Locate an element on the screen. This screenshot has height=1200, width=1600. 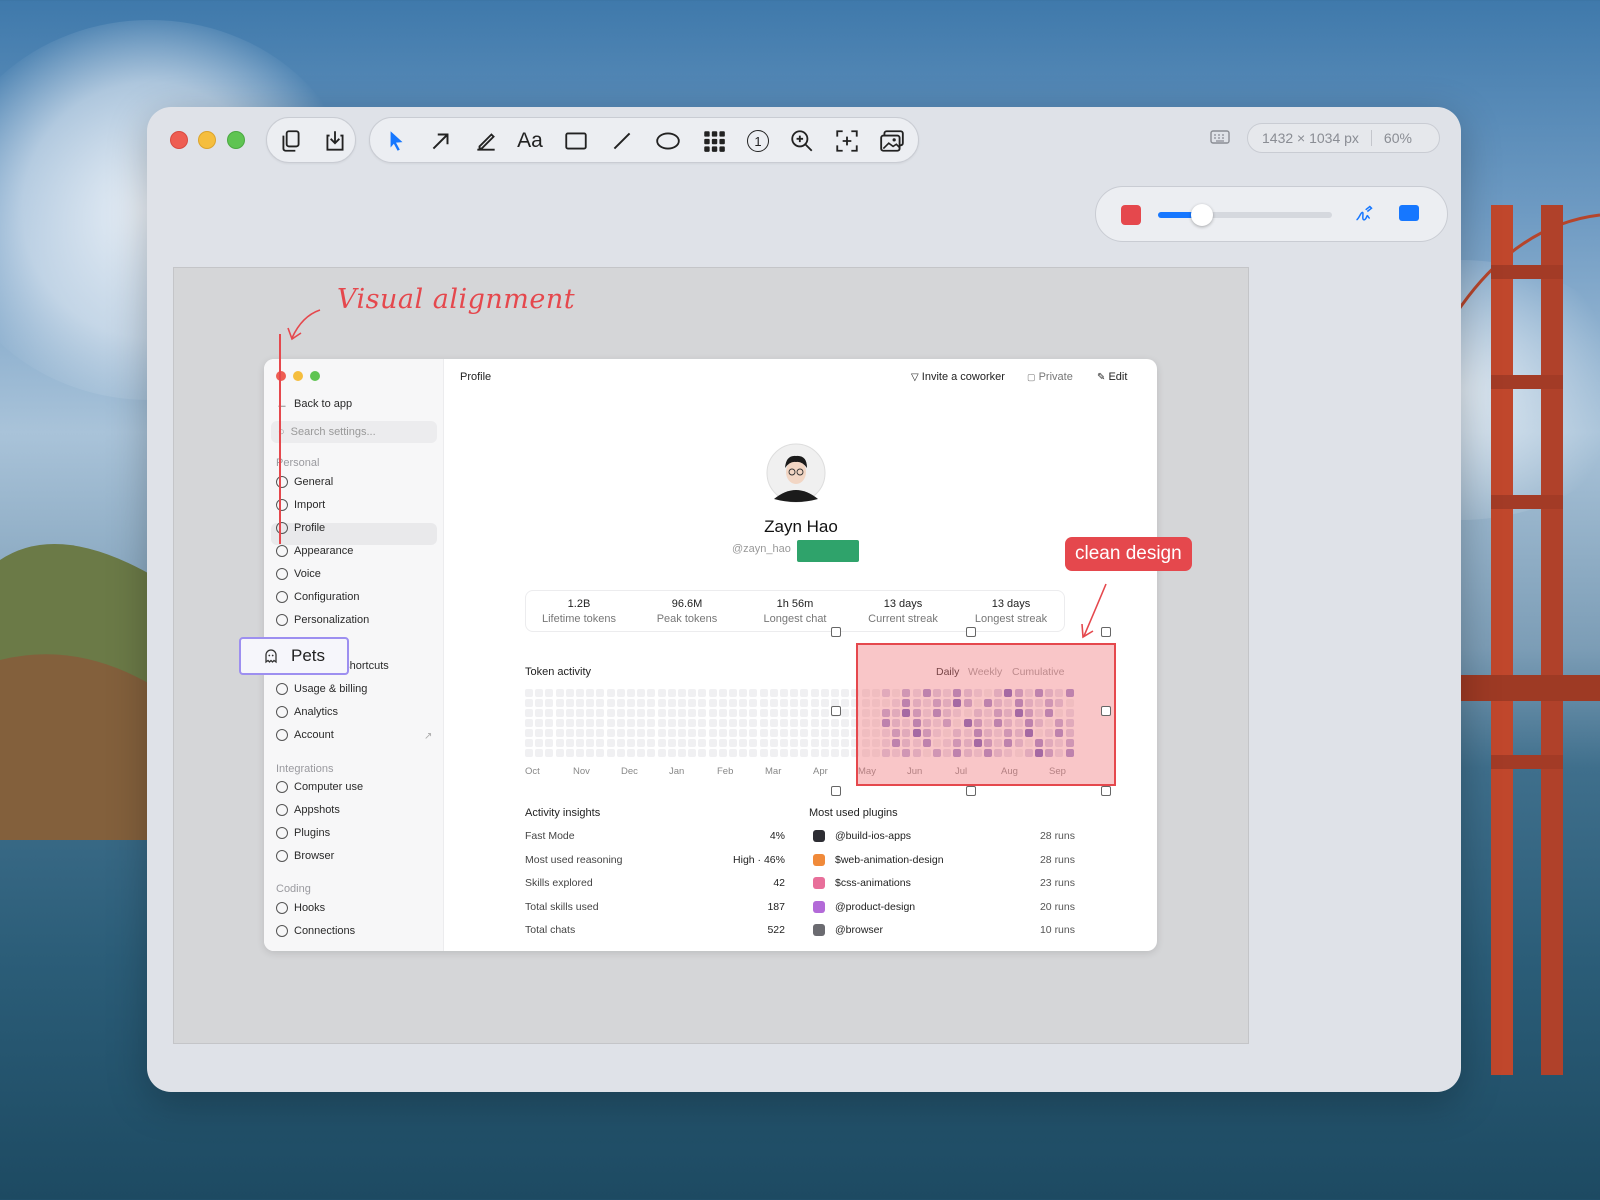
close-button is located at coordinates (179, 140).